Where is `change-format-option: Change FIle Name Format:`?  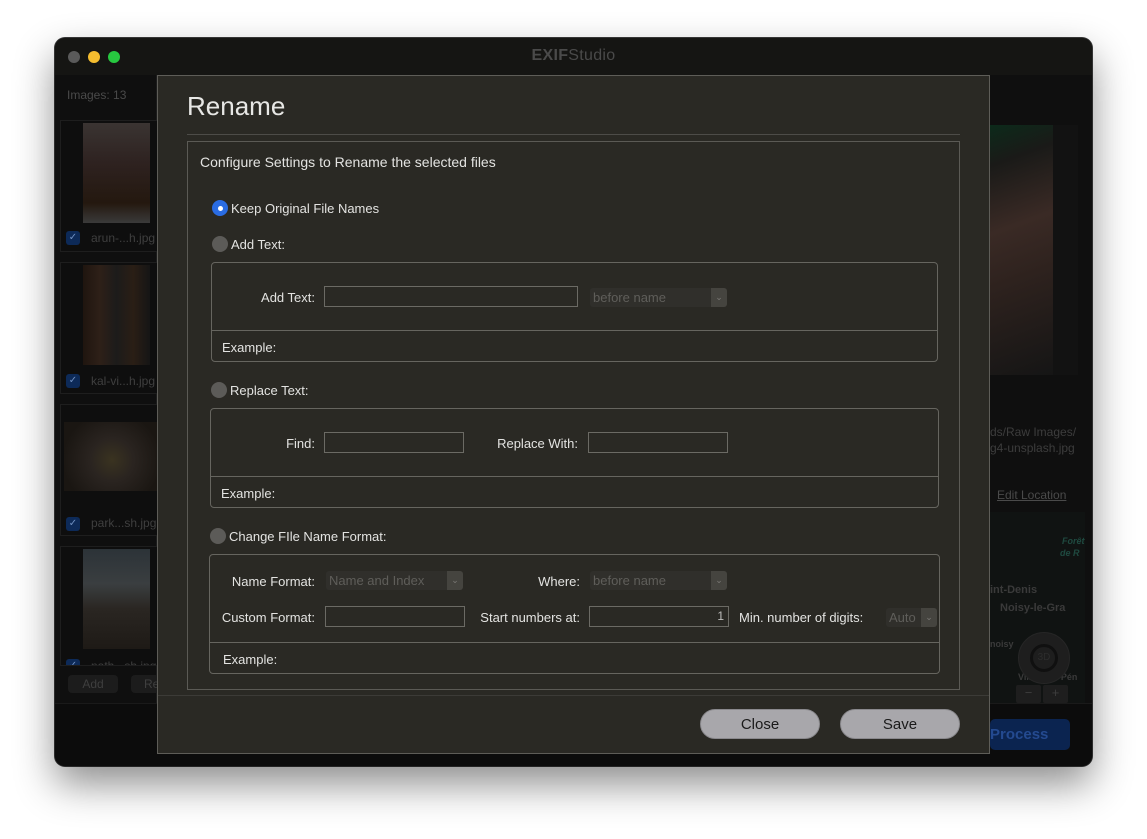
change-format-option: Change FIle Name Format: is located at coordinates (298, 536).